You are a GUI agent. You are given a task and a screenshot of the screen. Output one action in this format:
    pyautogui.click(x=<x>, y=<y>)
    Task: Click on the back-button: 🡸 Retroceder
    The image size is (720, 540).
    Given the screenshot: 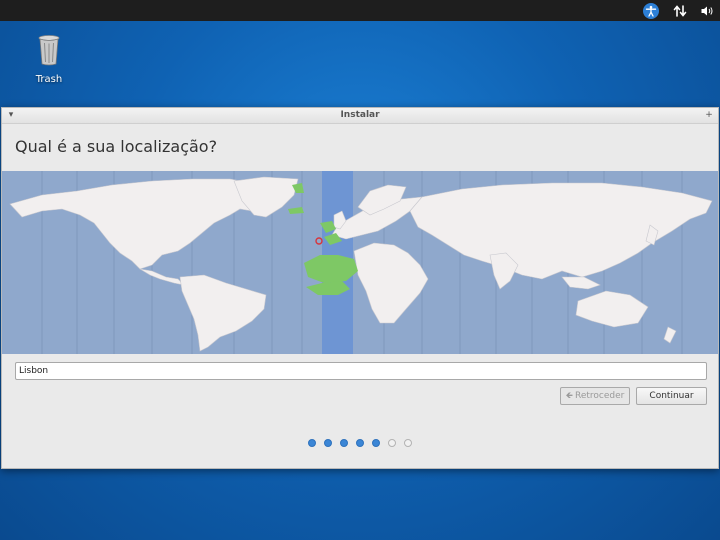 What is the action you would take?
    pyautogui.click(x=595, y=396)
    